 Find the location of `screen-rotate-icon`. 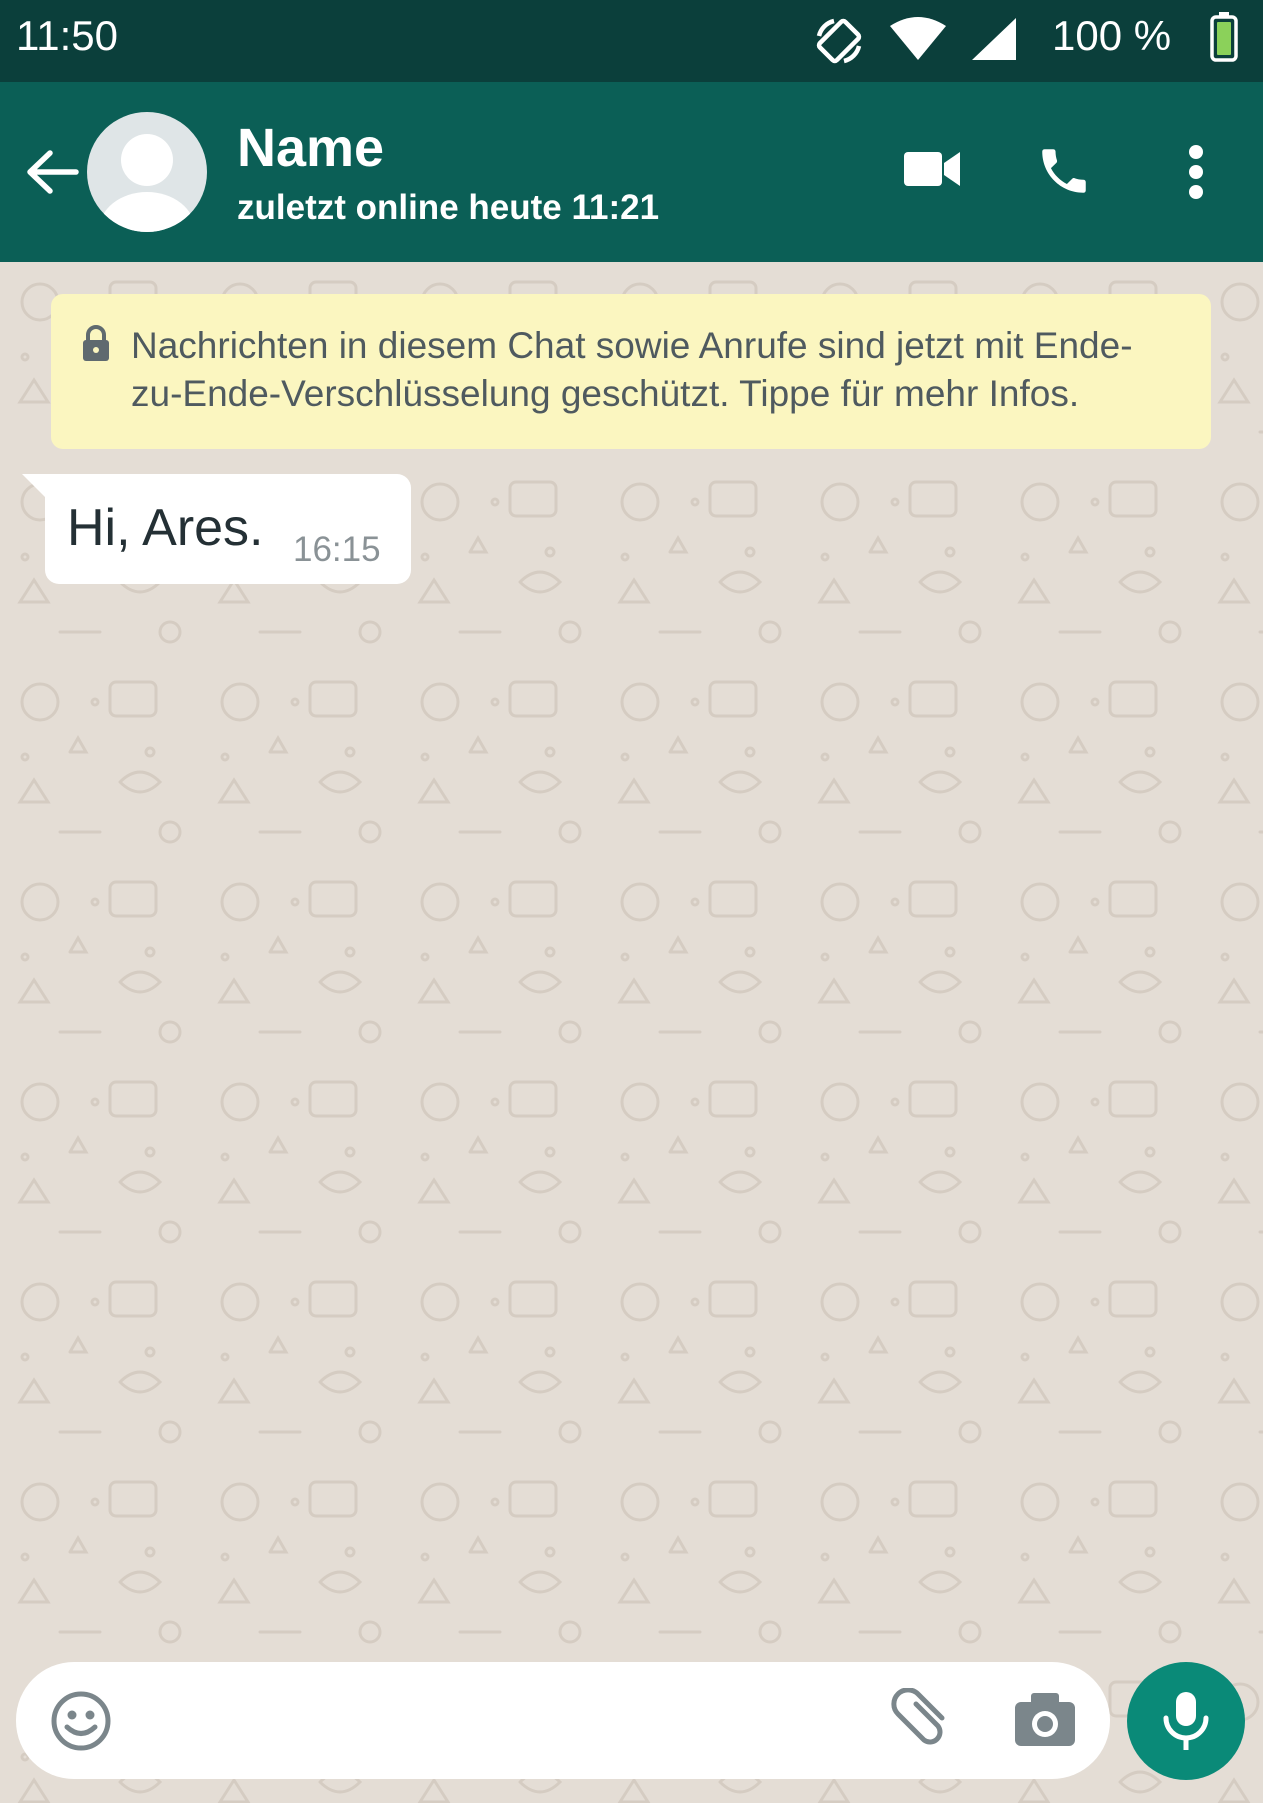

screen-rotate-icon is located at coordinates (839, 41).